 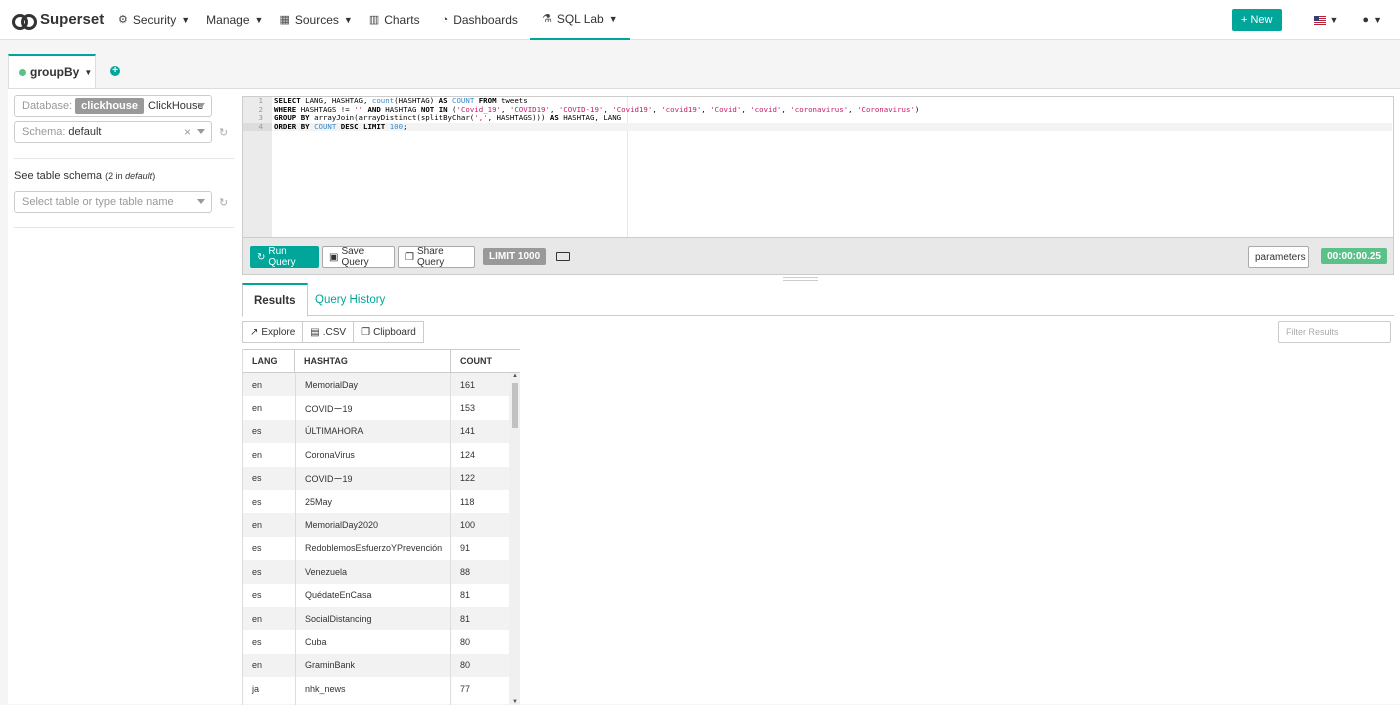 I want to click on explore-button: ↗ Explore, so click(x=273, y=332).